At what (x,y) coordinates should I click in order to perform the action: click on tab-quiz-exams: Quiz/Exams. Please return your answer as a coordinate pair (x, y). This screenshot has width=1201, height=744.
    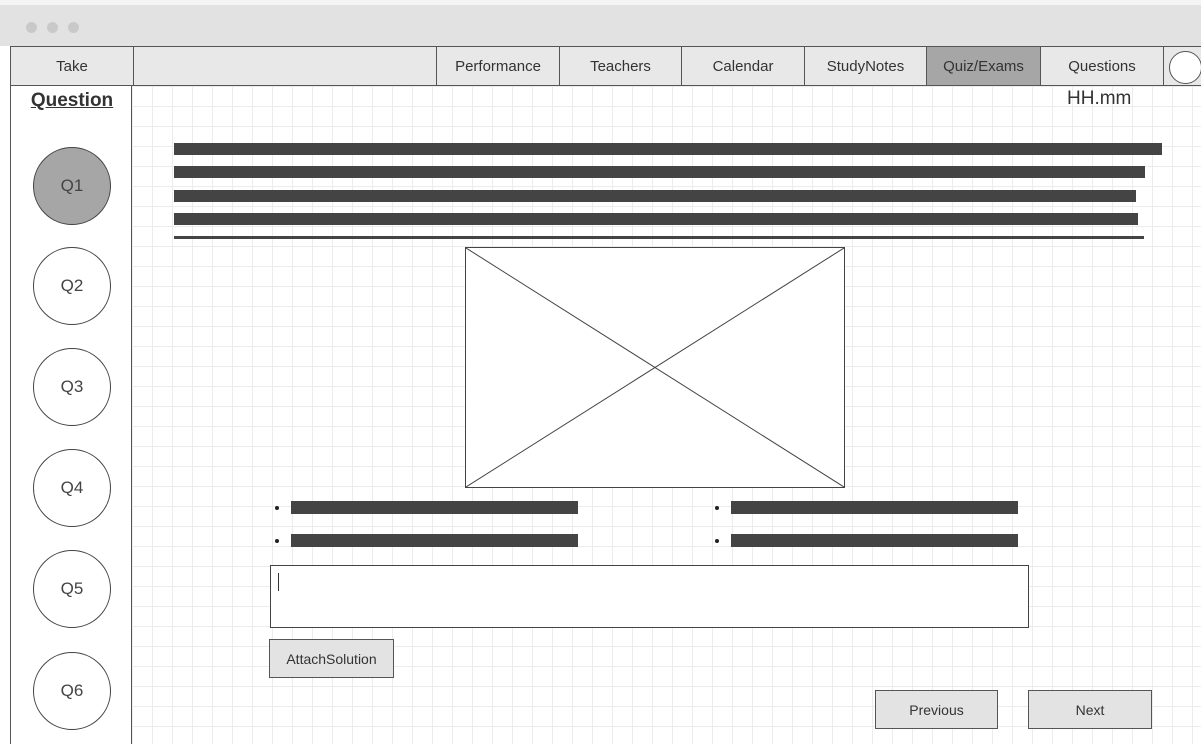
    Looking at the image, I should click on (983, 66).